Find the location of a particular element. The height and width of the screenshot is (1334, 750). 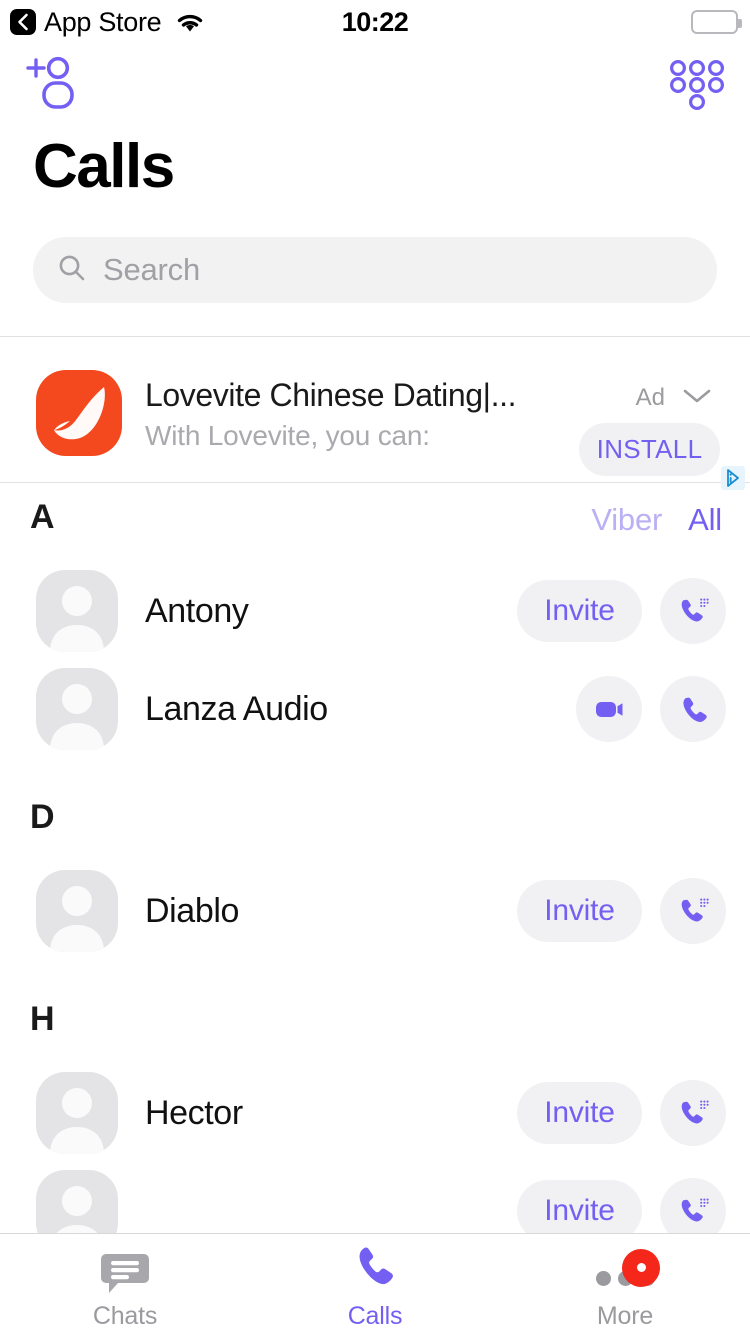

battery-full-icon is located at coordinates (716, 22).